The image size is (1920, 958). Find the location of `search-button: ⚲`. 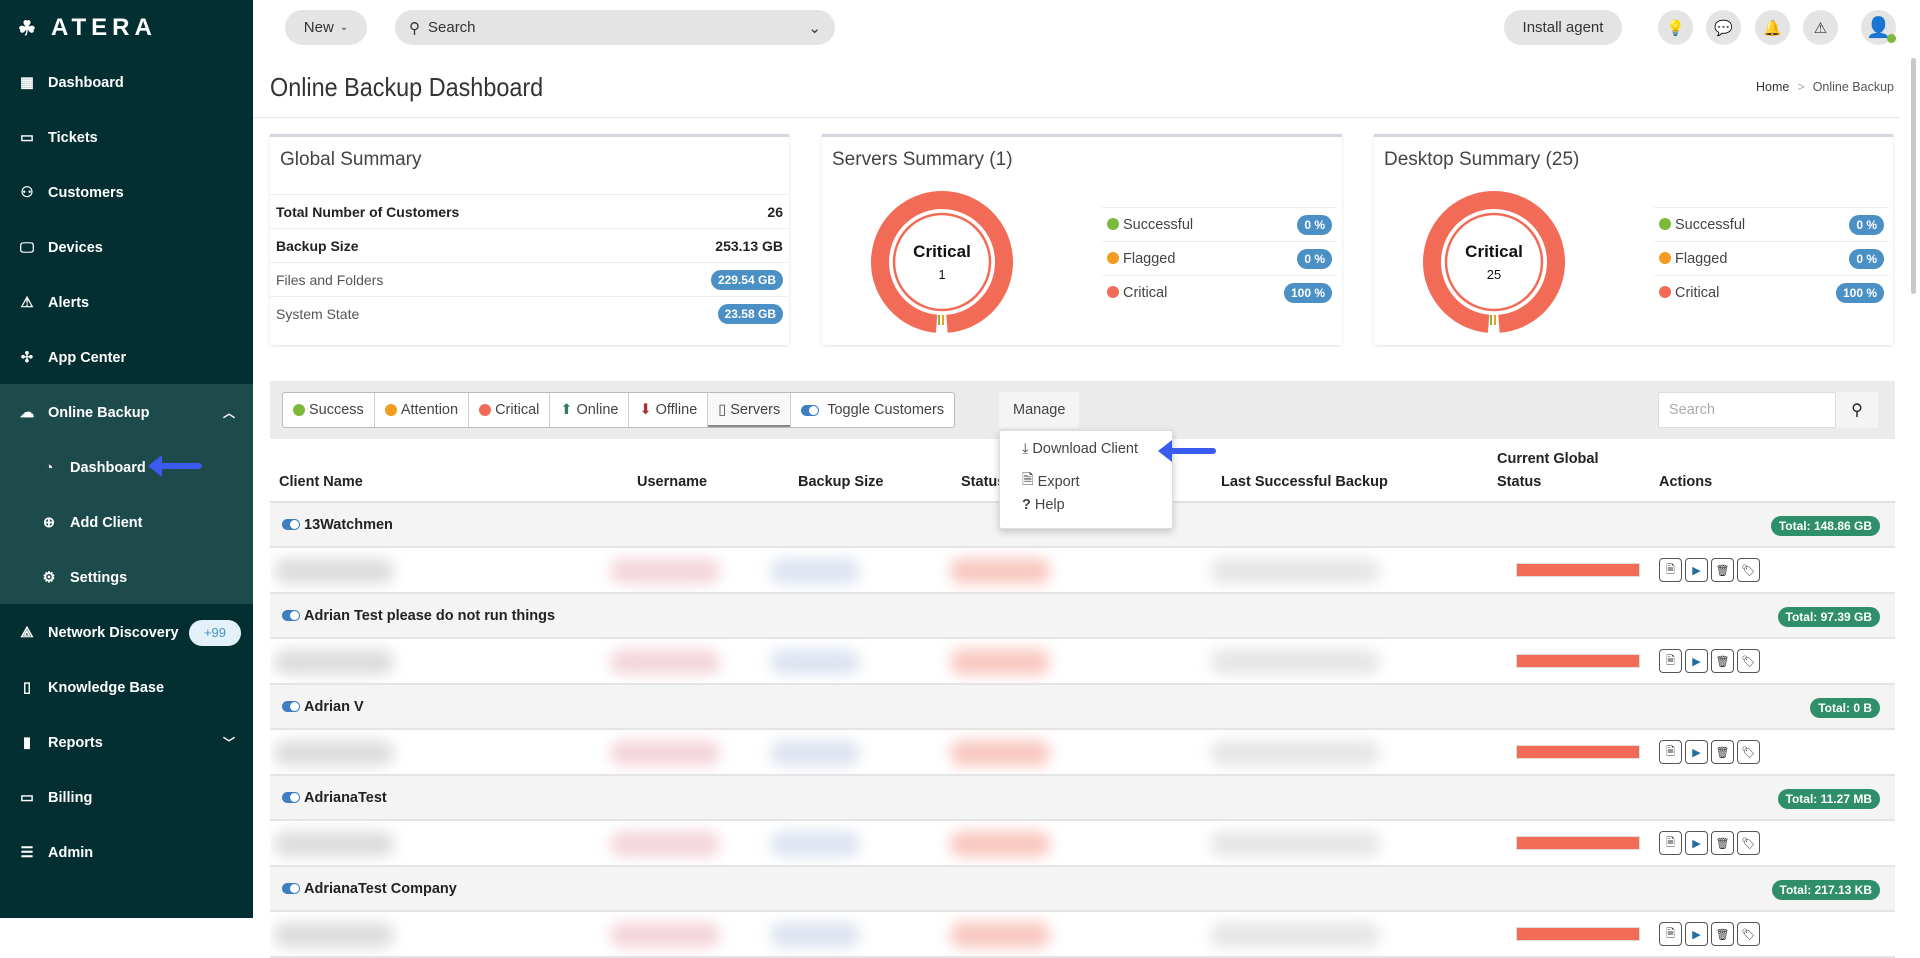

search-button: ⚲ is located at coordinates (1857, 410).